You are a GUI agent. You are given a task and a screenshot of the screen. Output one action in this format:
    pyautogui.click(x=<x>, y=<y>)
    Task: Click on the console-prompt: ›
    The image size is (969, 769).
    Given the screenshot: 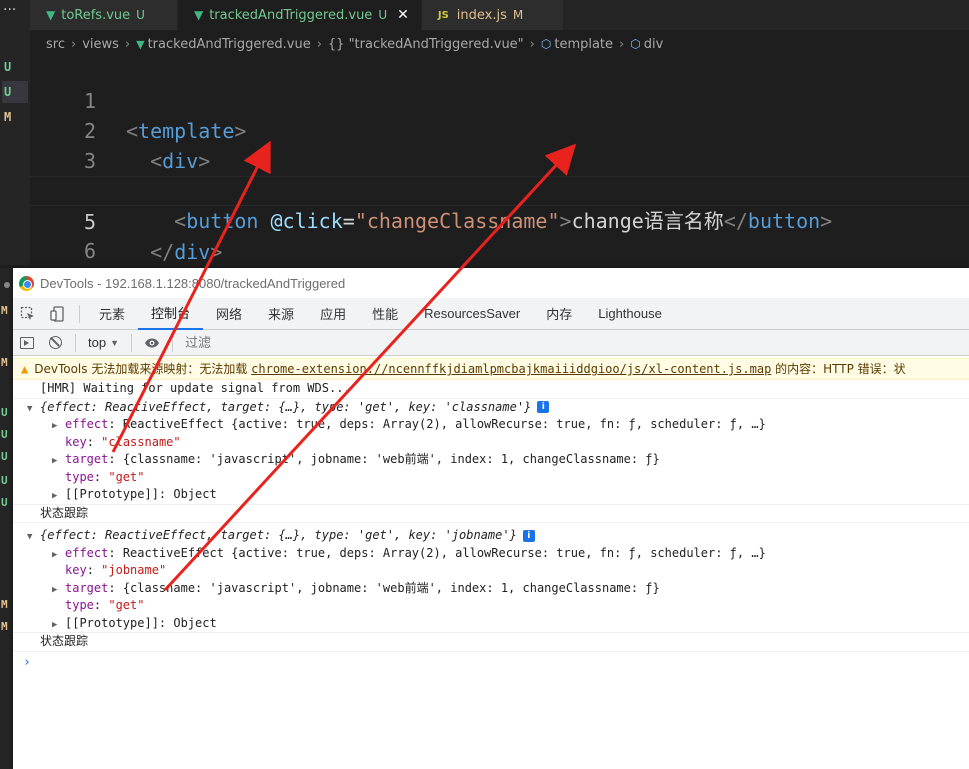 What is the action you would take?
    pyautogui.click(x=491, y=663)
    